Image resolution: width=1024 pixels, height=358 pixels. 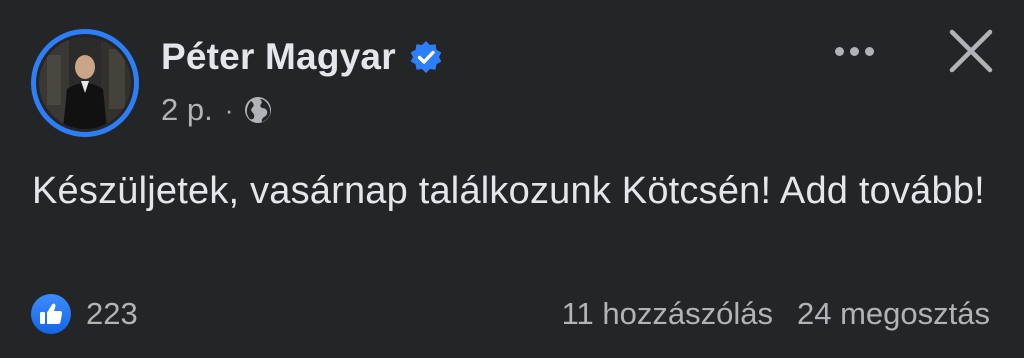 What do you see at coordinates (776, 314) in the screenshot?
I see `post-stats: 11 hozzászólás 24 megosztás` at bounding box center [776, 314].